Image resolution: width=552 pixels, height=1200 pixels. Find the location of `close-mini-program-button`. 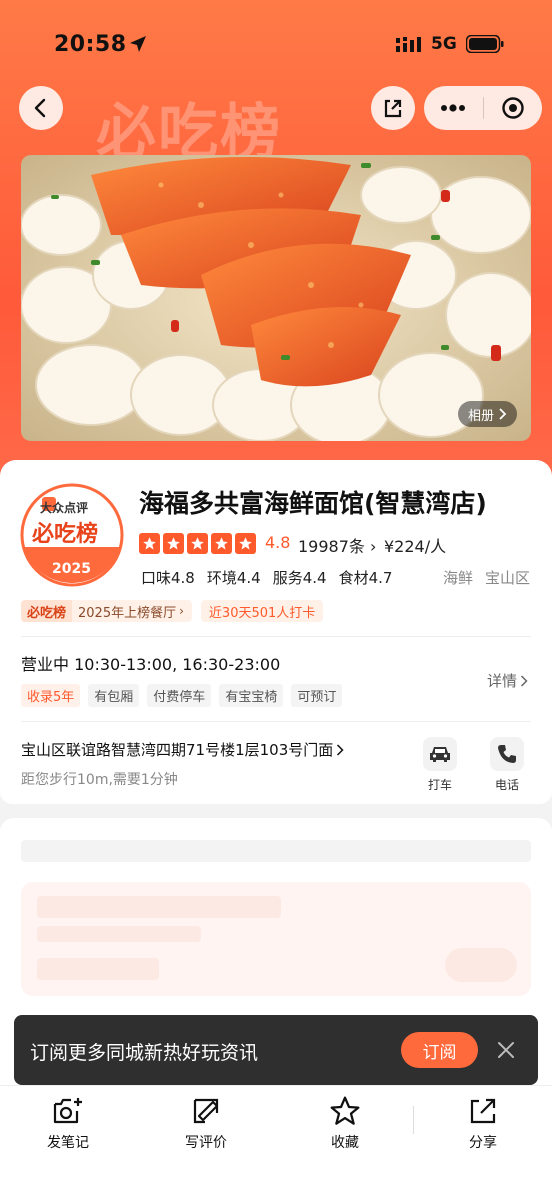

close-mini-program-button is located at coordinates (512, 108).